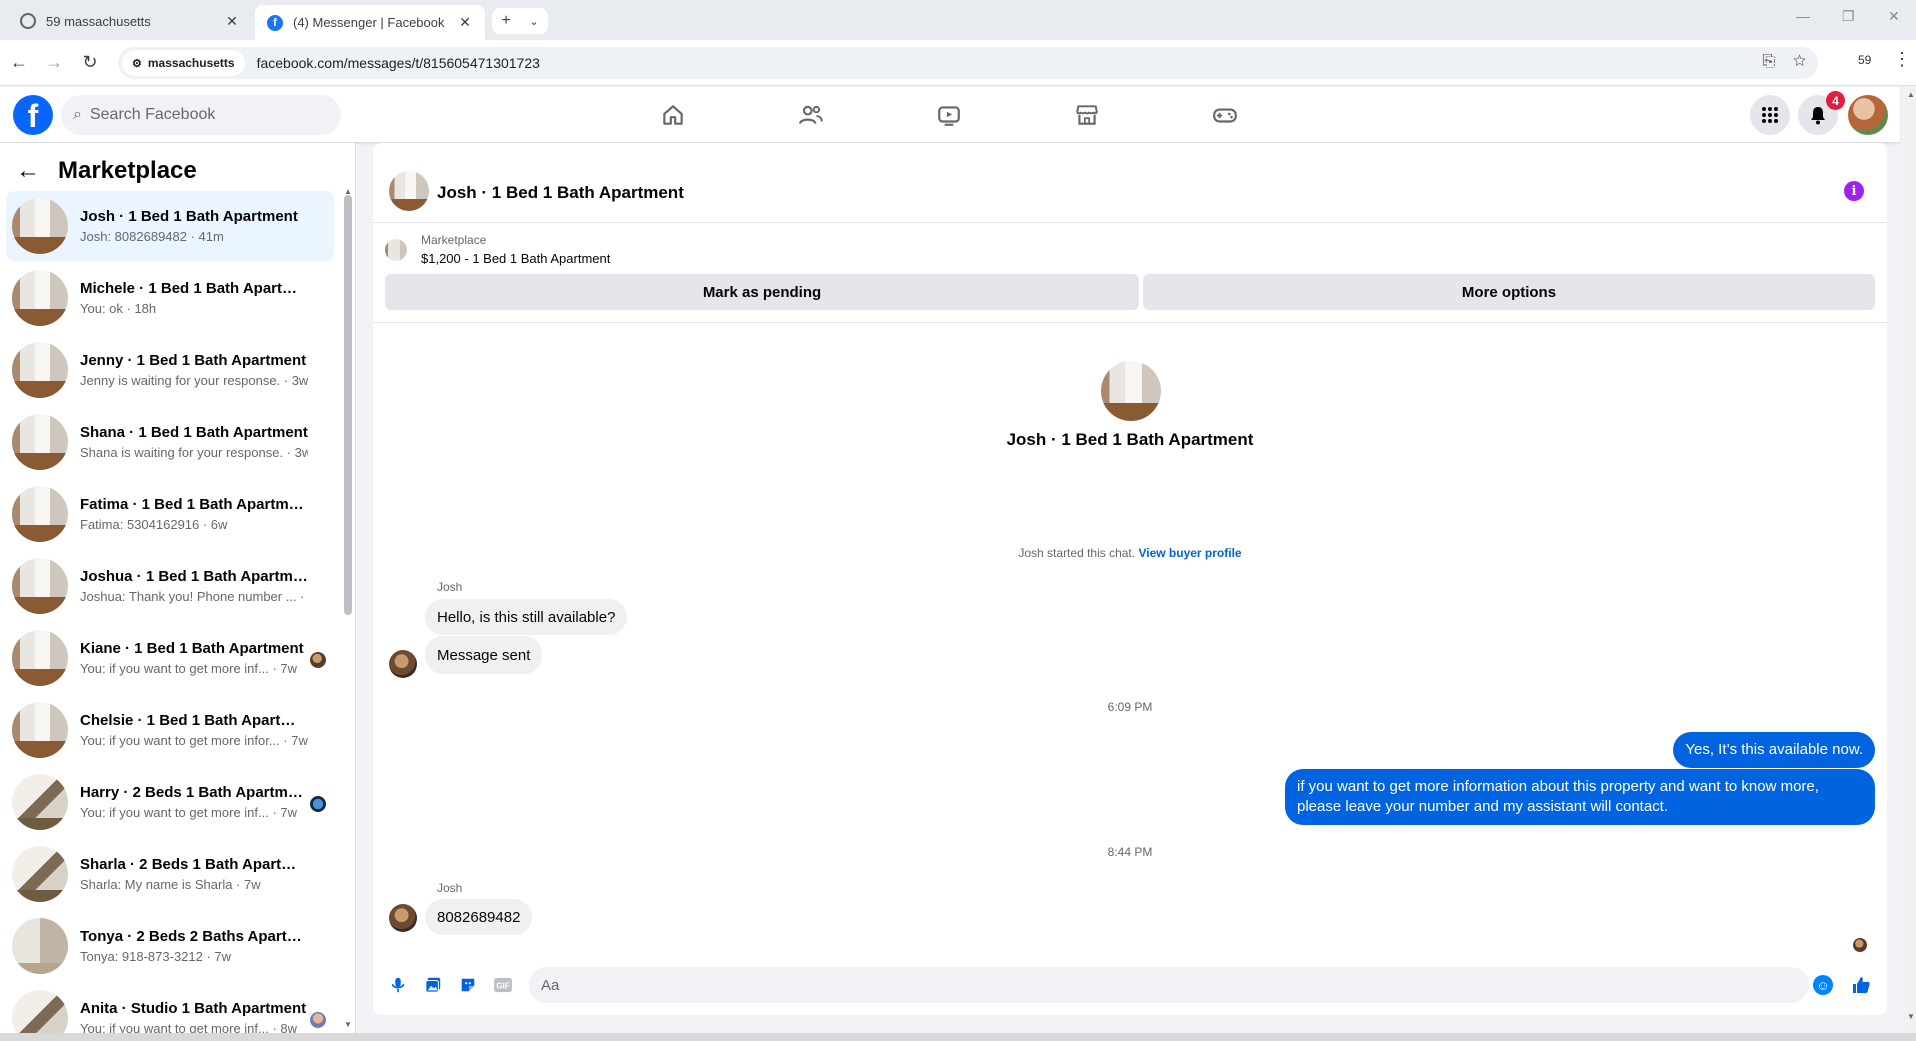 The image size is (1916, 1041). I want to click on watch-video-icon, so click(949, 115).